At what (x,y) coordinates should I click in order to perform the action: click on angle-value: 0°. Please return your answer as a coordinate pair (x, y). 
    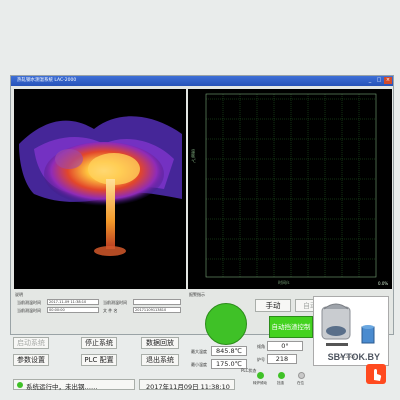
    Looking at the image, I should click on (285, 346).